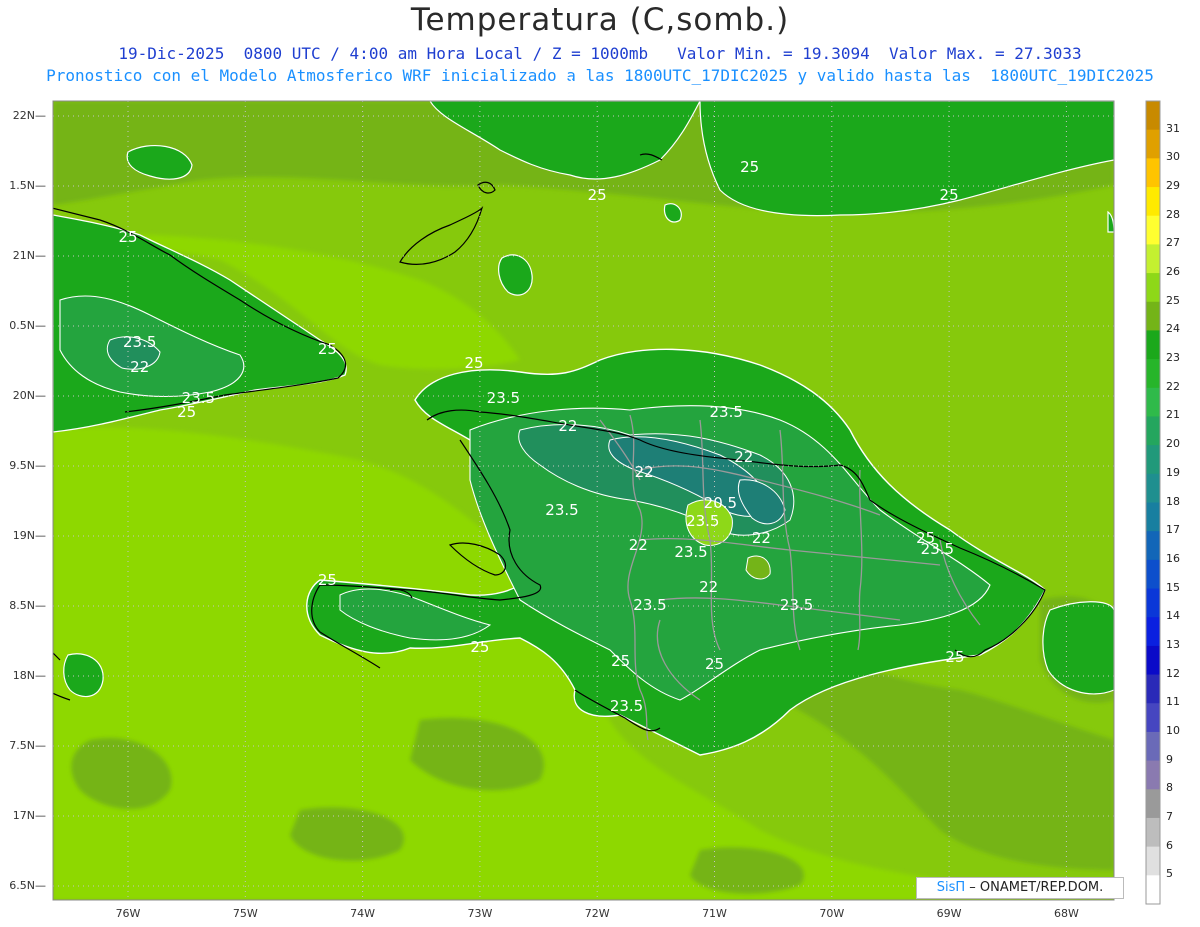 This screenshot has width=1200, height=927. What do you see at coordinates (1169, 874) in the screenshot?
I see `colorbar-level-label: 5` at bounding box center [1169, 874].